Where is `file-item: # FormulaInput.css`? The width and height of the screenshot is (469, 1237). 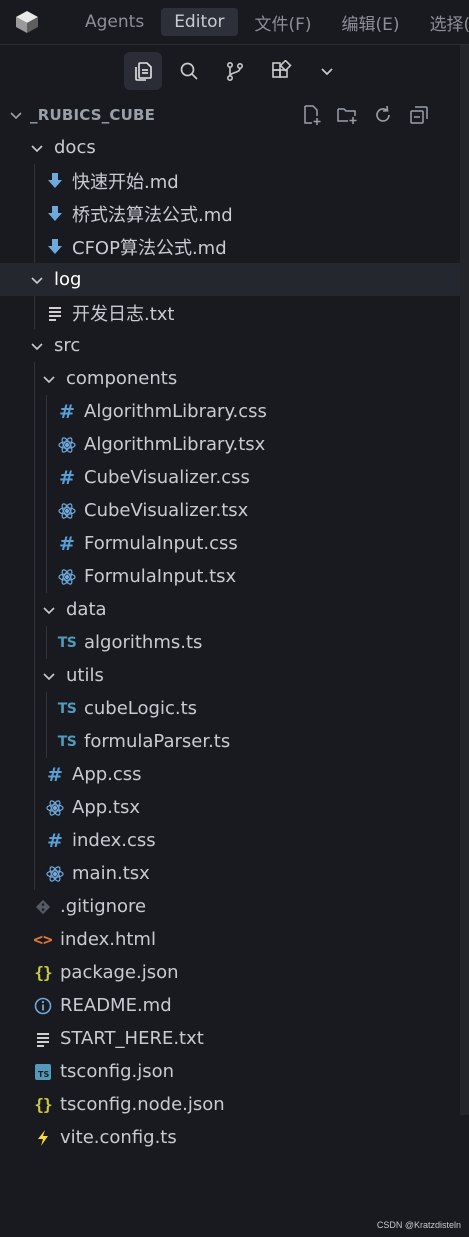
file-item: # FormulaInput.css is located at coordinates (234, 543).